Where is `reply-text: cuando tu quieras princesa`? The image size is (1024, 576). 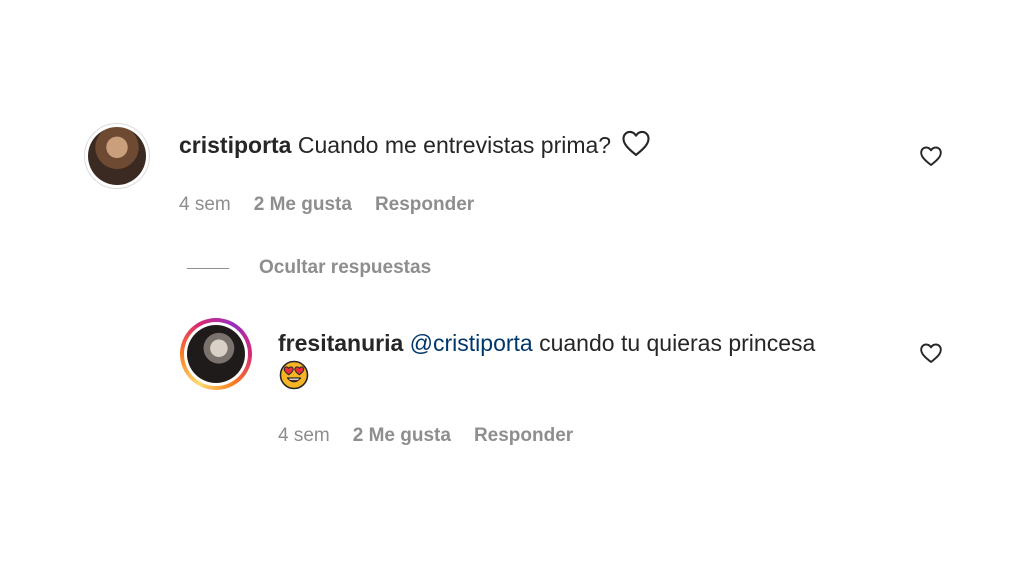 reply-text: cuando tu quieras princesa is located at coordinates (677, 343).